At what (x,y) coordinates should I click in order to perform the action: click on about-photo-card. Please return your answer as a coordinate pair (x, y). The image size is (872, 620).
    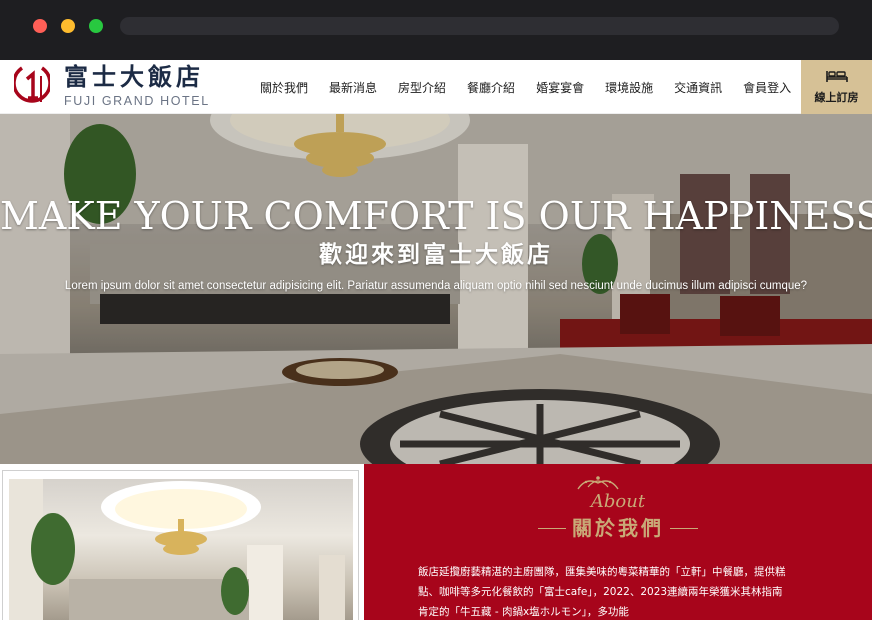
    Looking at the image, I should click on (182, 542).